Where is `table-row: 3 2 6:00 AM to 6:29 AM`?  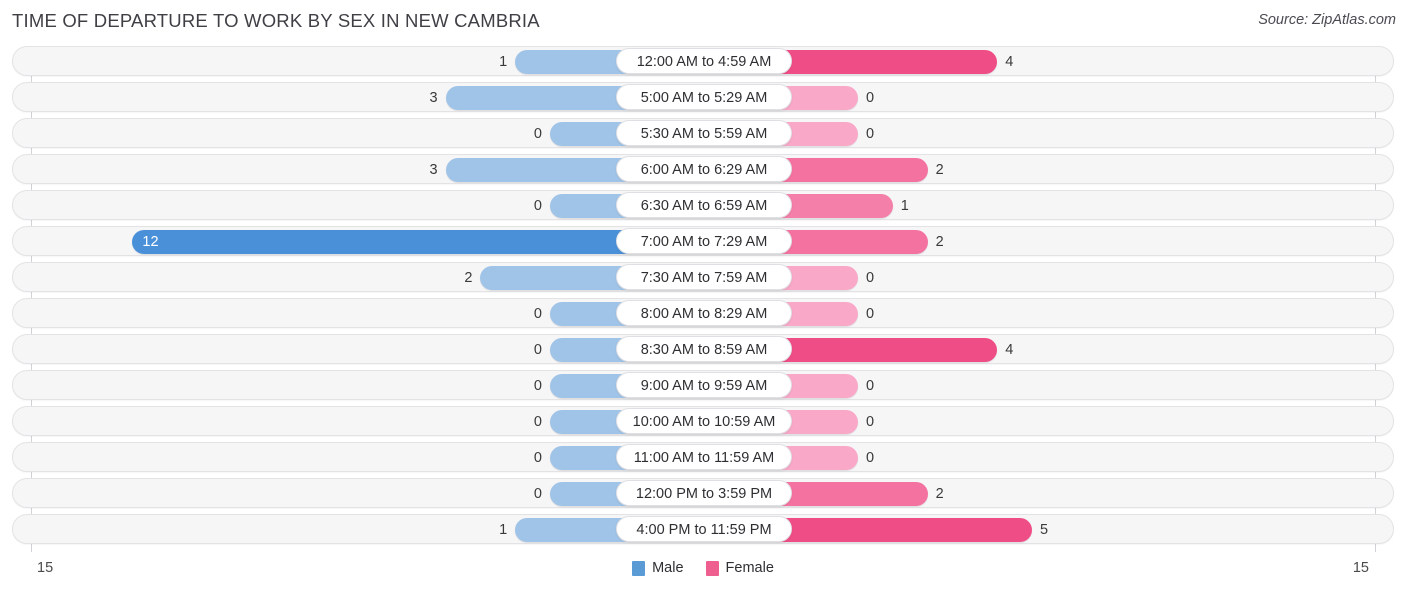
table-row: 3 2 6:00 AM to 6:29 AM is located at coordinates (703, 169).